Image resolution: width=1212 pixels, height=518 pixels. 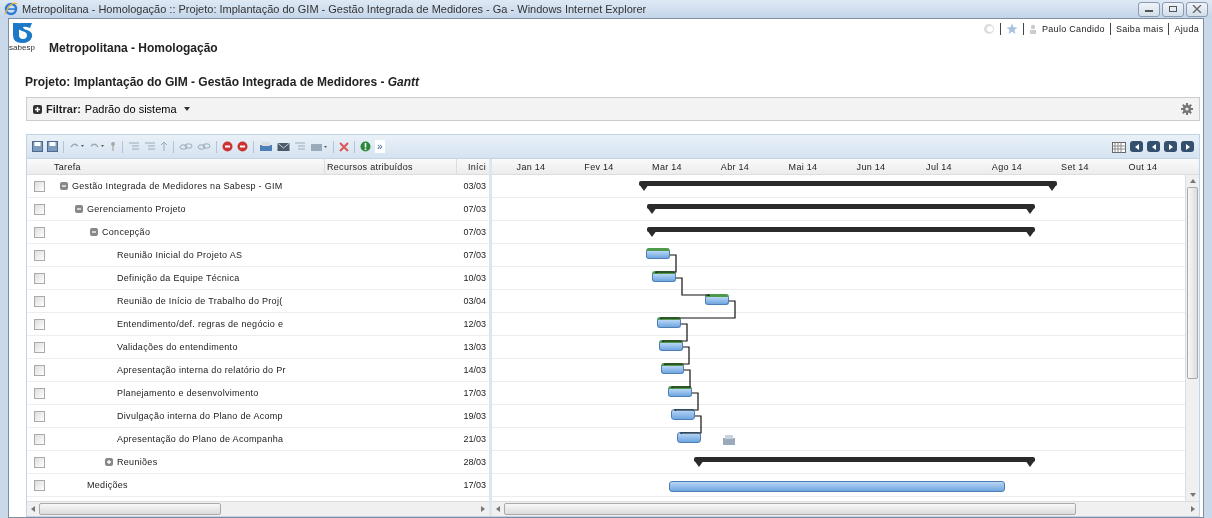 I want to click on close-button, so click(x=1197, y=9).